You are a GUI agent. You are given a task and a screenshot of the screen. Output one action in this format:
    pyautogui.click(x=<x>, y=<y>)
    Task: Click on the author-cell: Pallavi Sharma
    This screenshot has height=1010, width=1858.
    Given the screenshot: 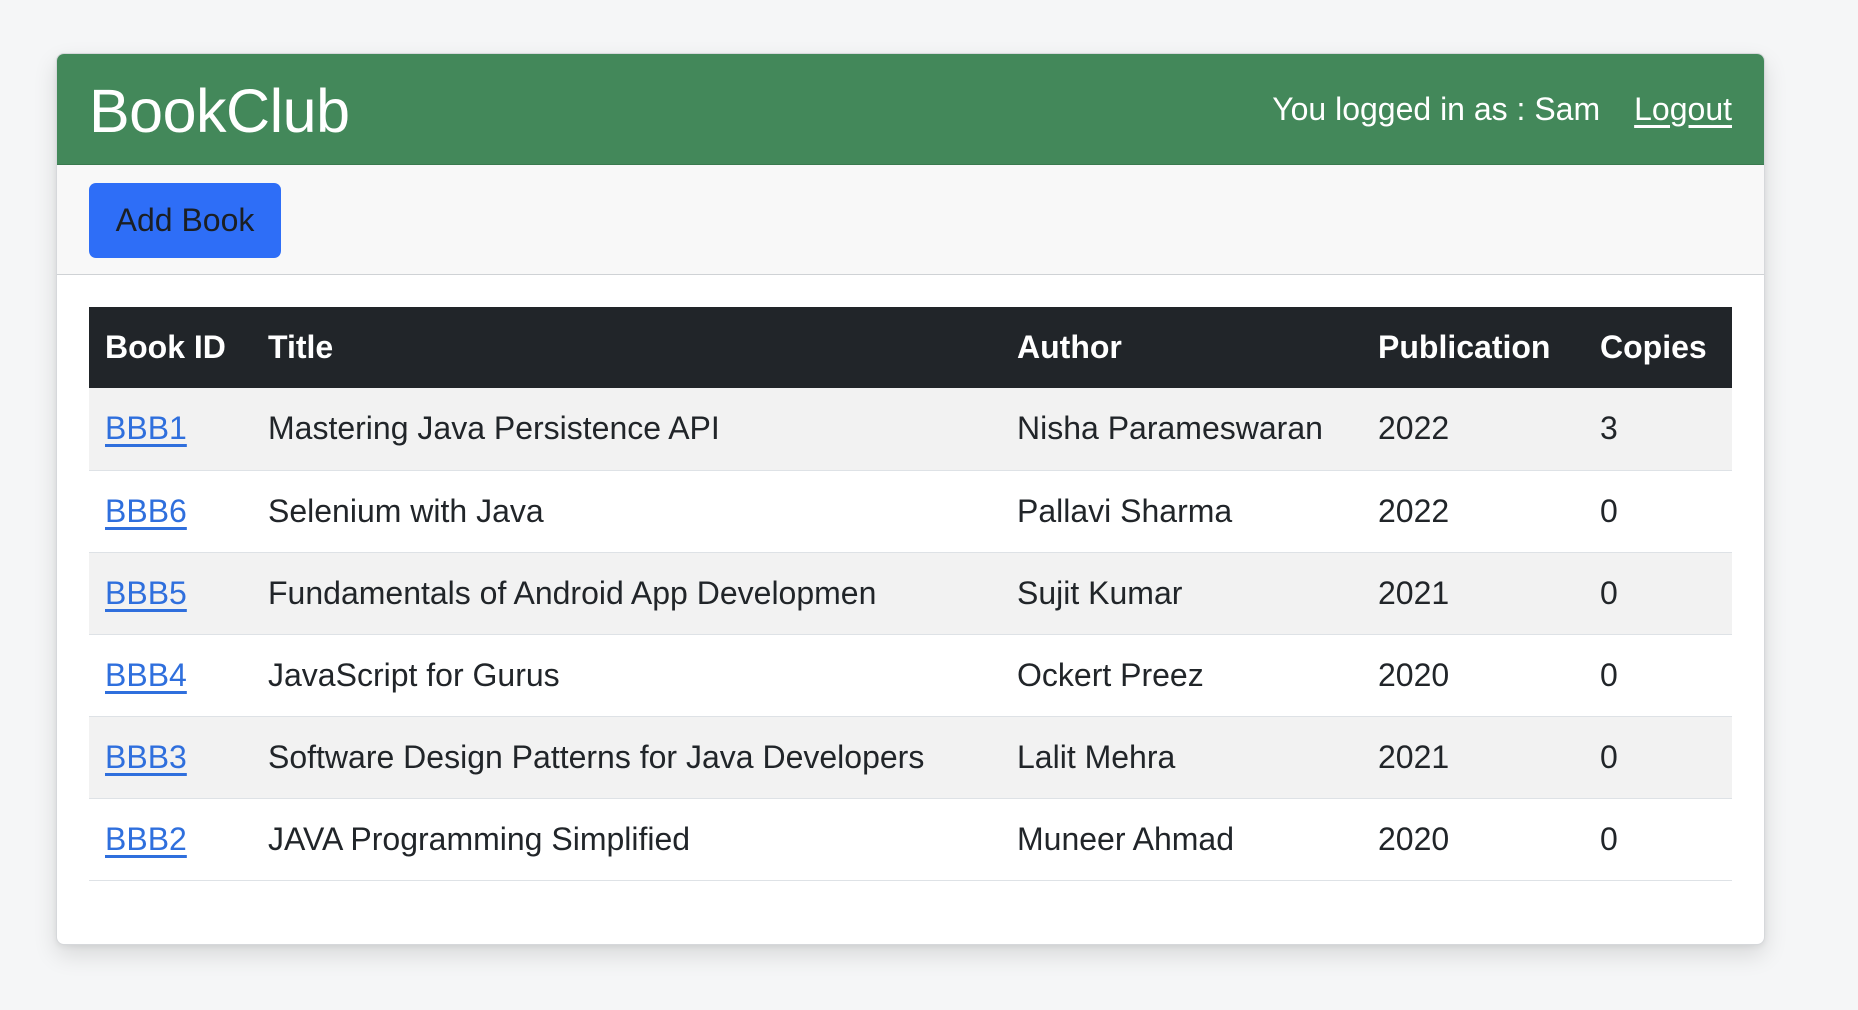 What is the action you would take?
    pyautogui.click(x=1181, y=511)
    